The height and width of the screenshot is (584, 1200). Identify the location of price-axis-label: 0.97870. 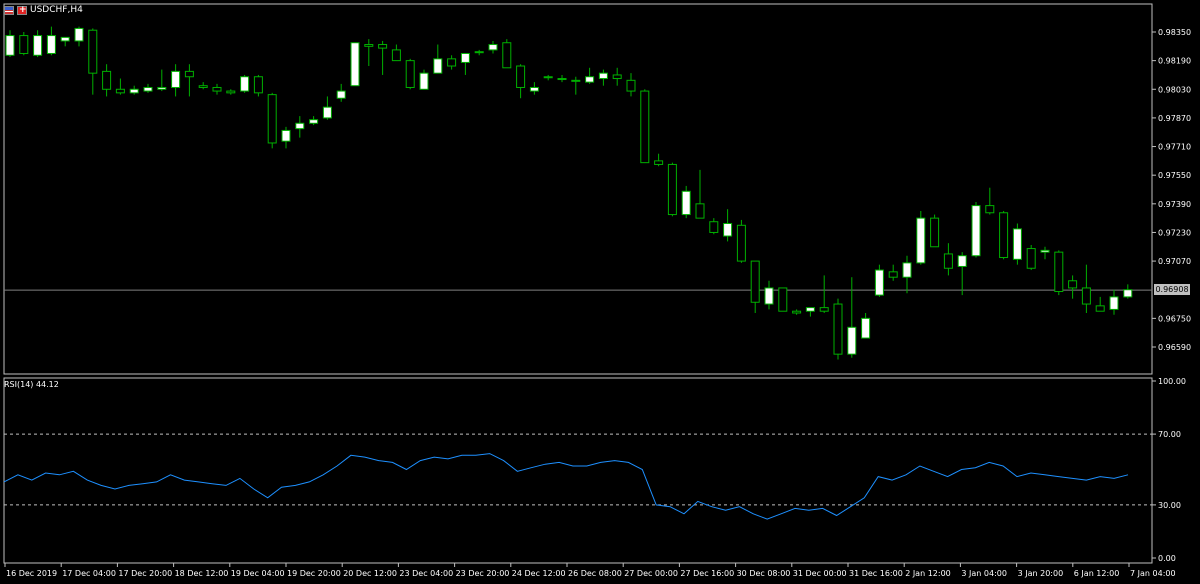
(1174, 118).